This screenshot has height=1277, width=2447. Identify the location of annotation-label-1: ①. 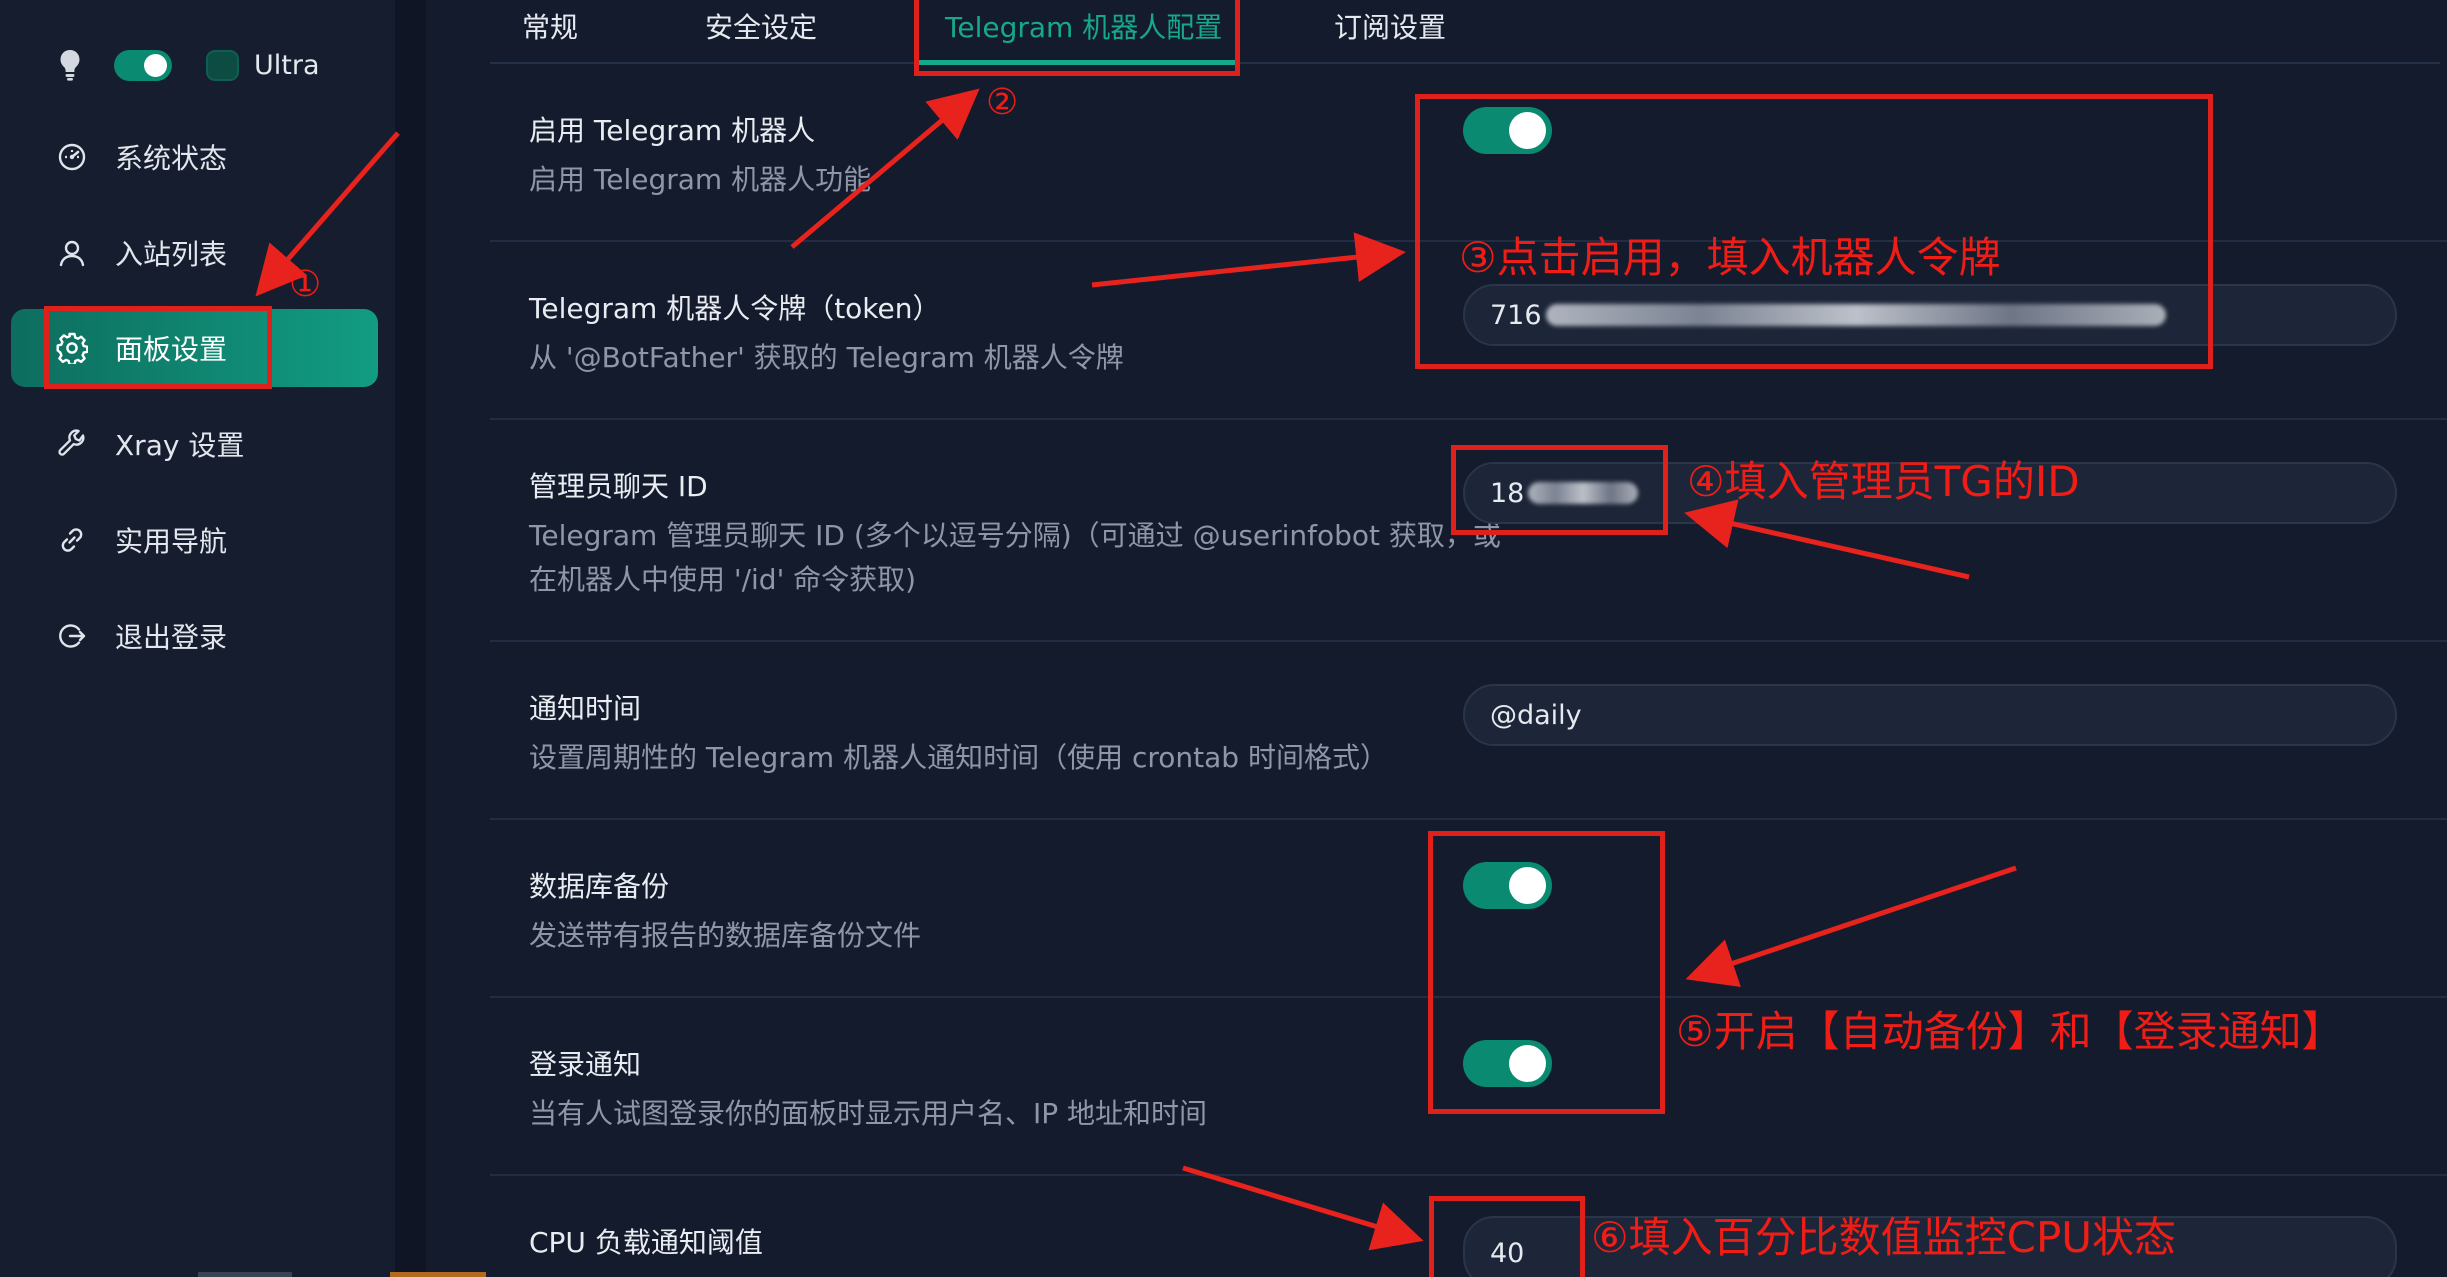
(305, 284).